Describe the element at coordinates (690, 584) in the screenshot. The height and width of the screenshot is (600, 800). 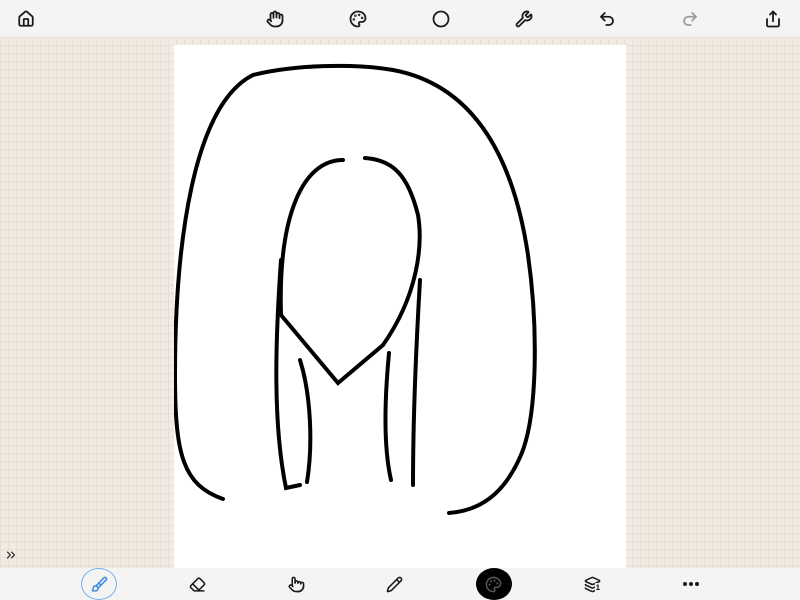
I see `more-icon` at that location.